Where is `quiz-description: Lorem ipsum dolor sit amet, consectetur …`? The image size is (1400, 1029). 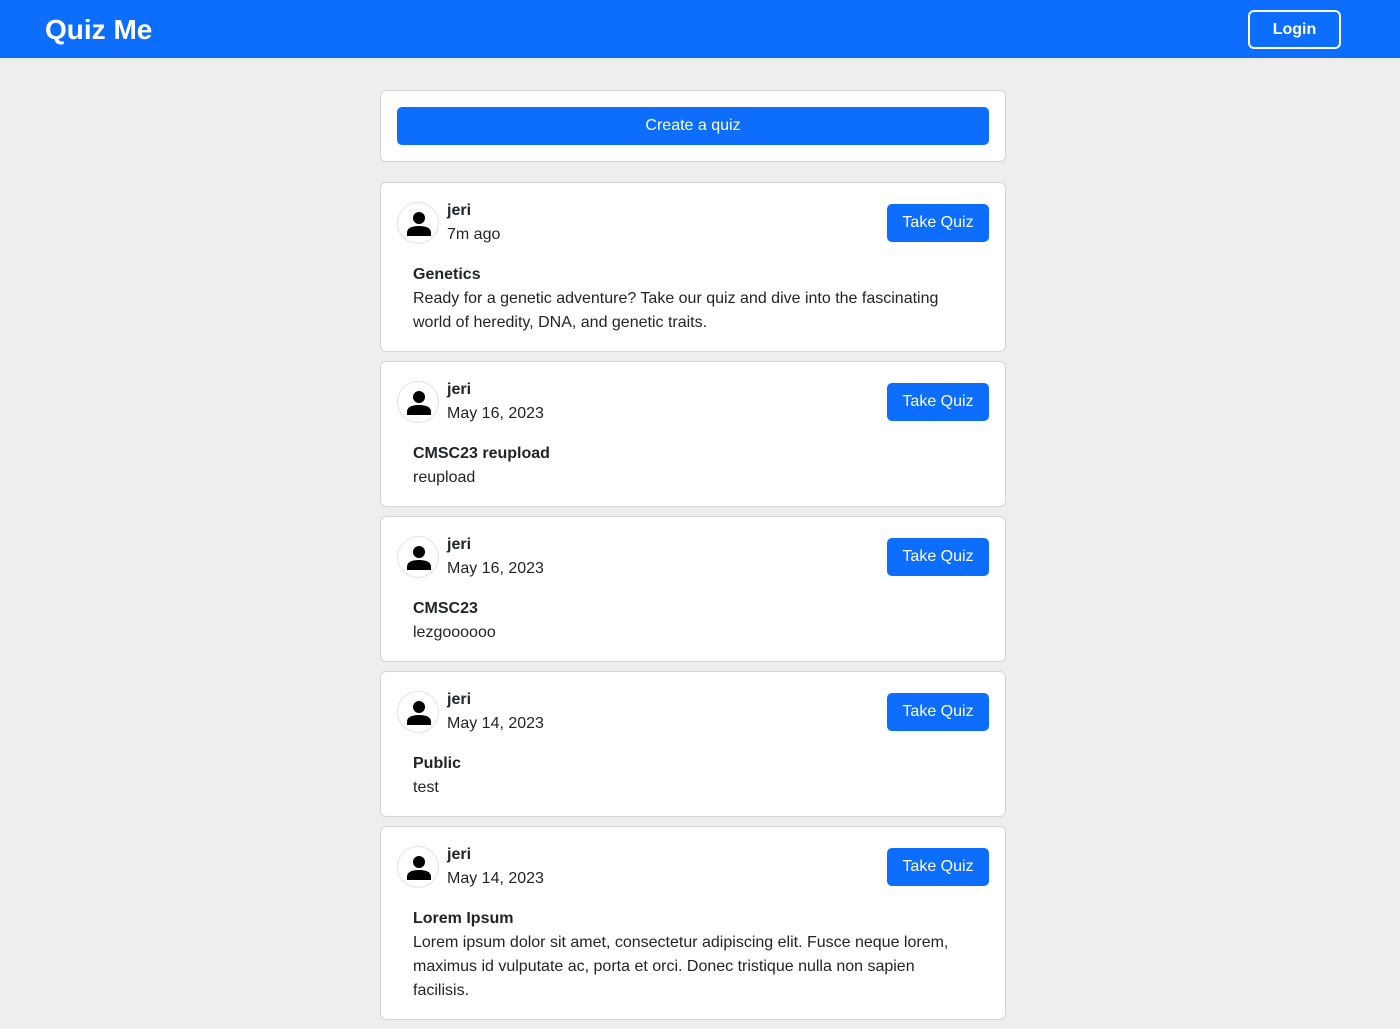
quiz-description: Lorem ipsum dolor sit amet, consectetur … is located at coordinates (681, 966).